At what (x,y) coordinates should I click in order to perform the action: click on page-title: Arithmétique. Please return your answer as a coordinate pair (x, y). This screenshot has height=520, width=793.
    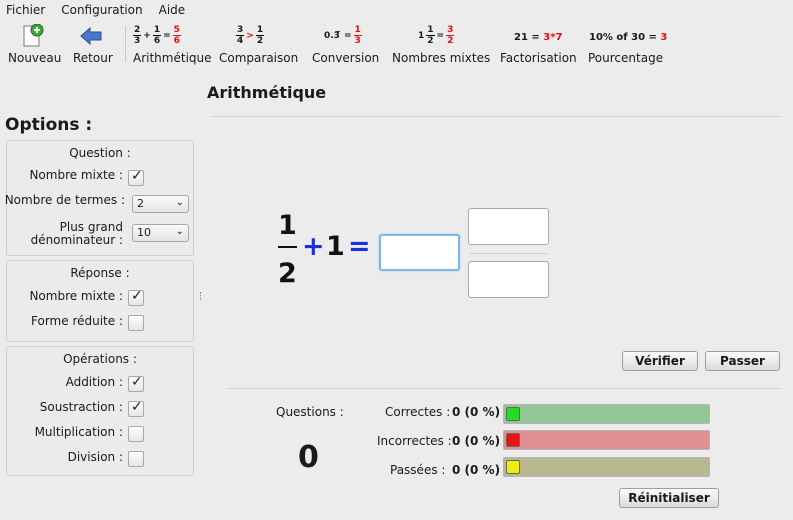
    Looking at the image, I should click on (267, 92).